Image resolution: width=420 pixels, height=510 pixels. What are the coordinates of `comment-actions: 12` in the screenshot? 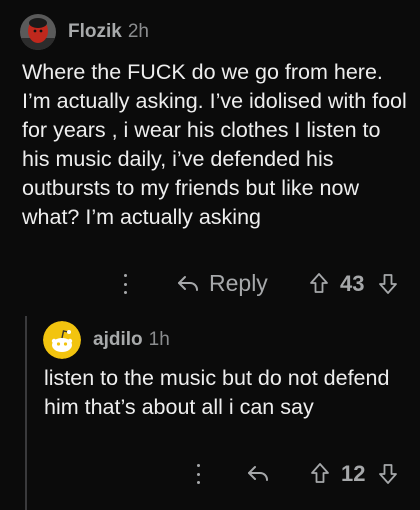 It's located at (210, 474).